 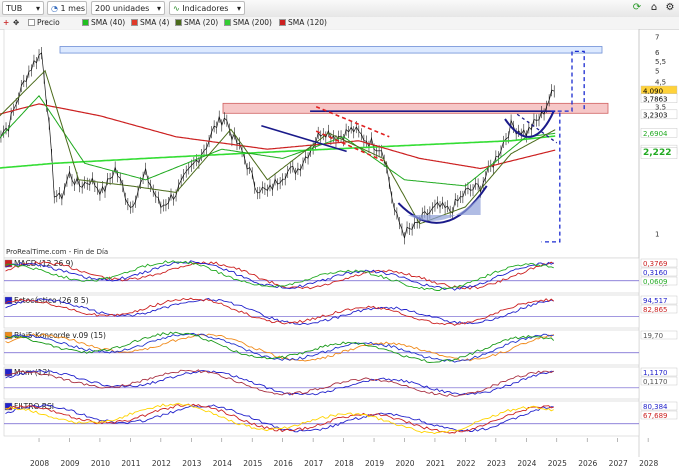 I want to click on indicator-tag: 19,70, so click(x=653, y=336).